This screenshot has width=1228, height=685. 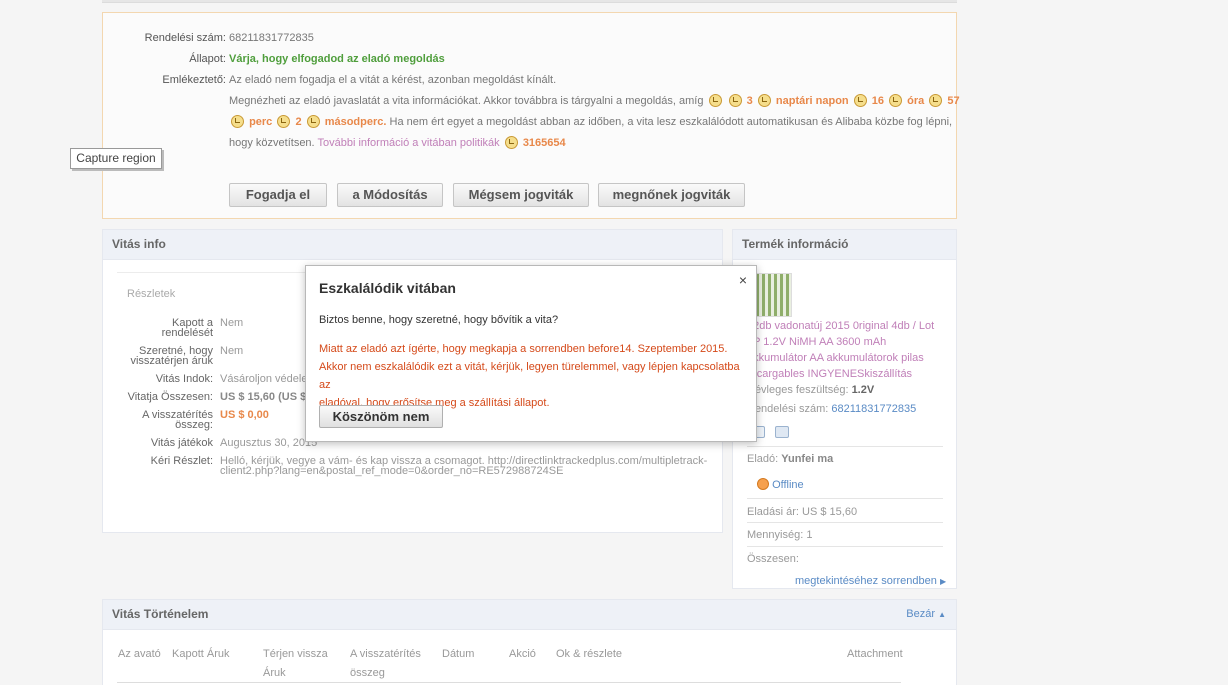 What do you see at coordinates (385, 664) in the screenshot?
I see `history-col-refund: A visszatérítés összeg` at bounding box center [385, 664].